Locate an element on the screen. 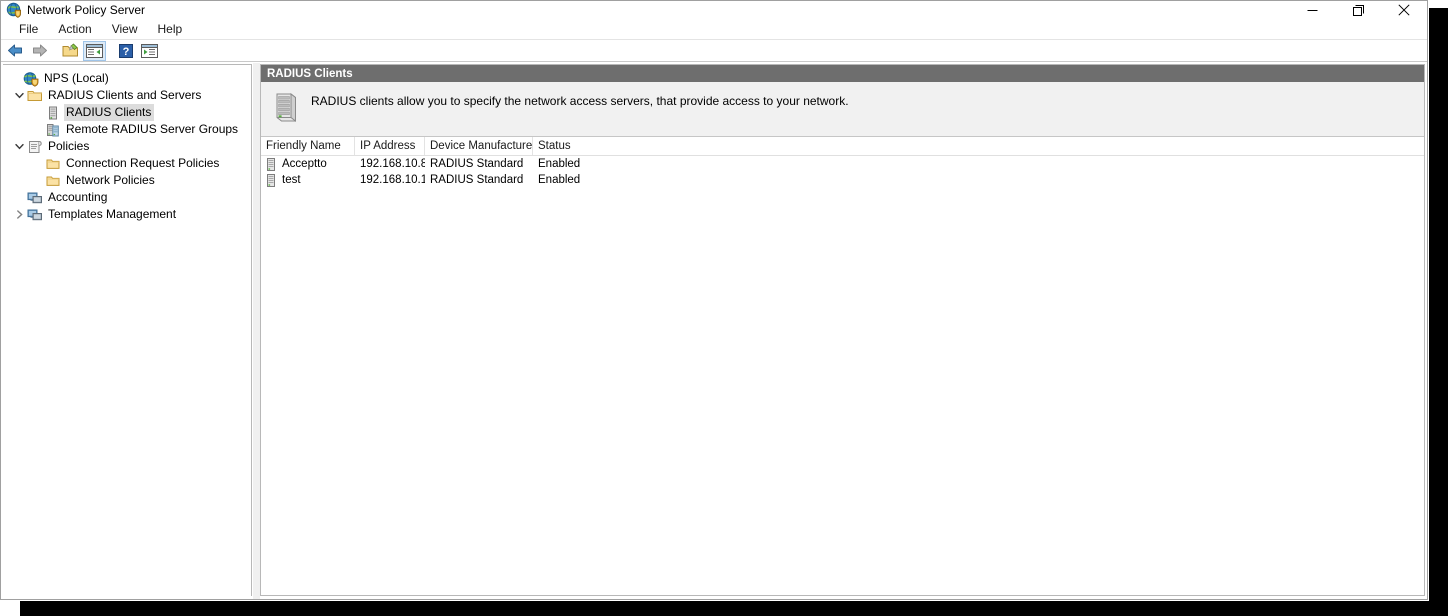 This screenshot has width=1448, height=616. tree-item-label: Accounting is located at coordinates (78, 197).